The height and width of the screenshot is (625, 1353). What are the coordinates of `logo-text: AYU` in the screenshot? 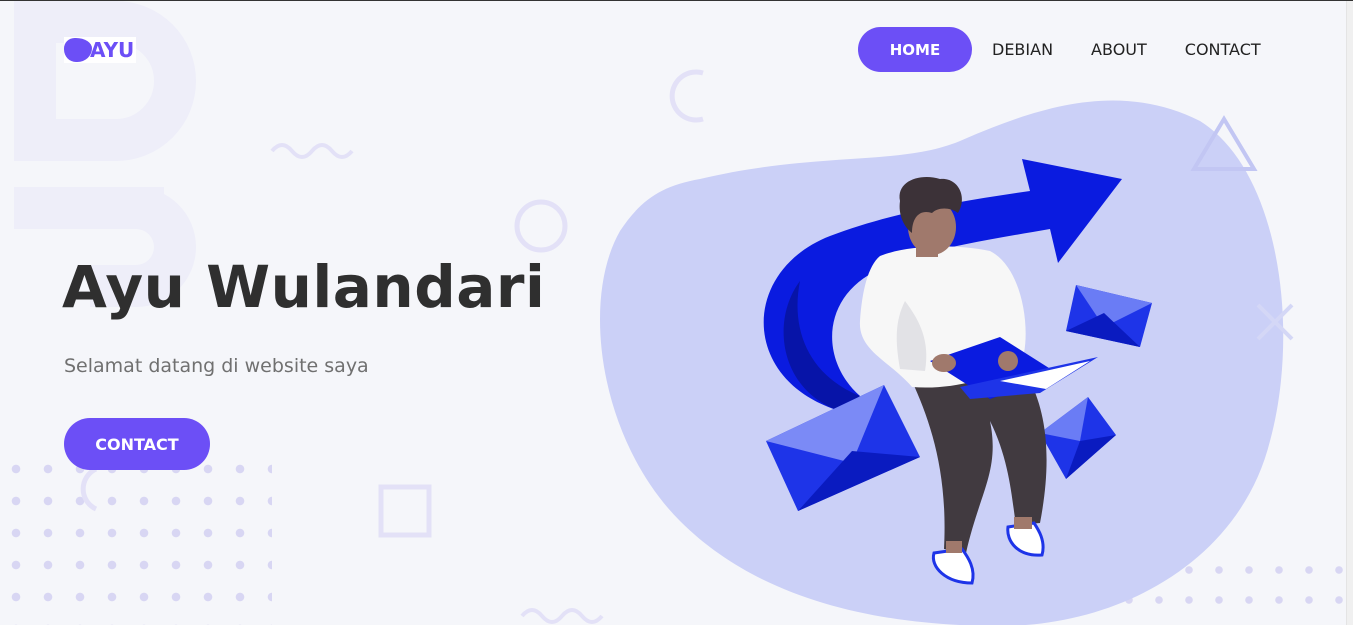 It's located at (112, 50).